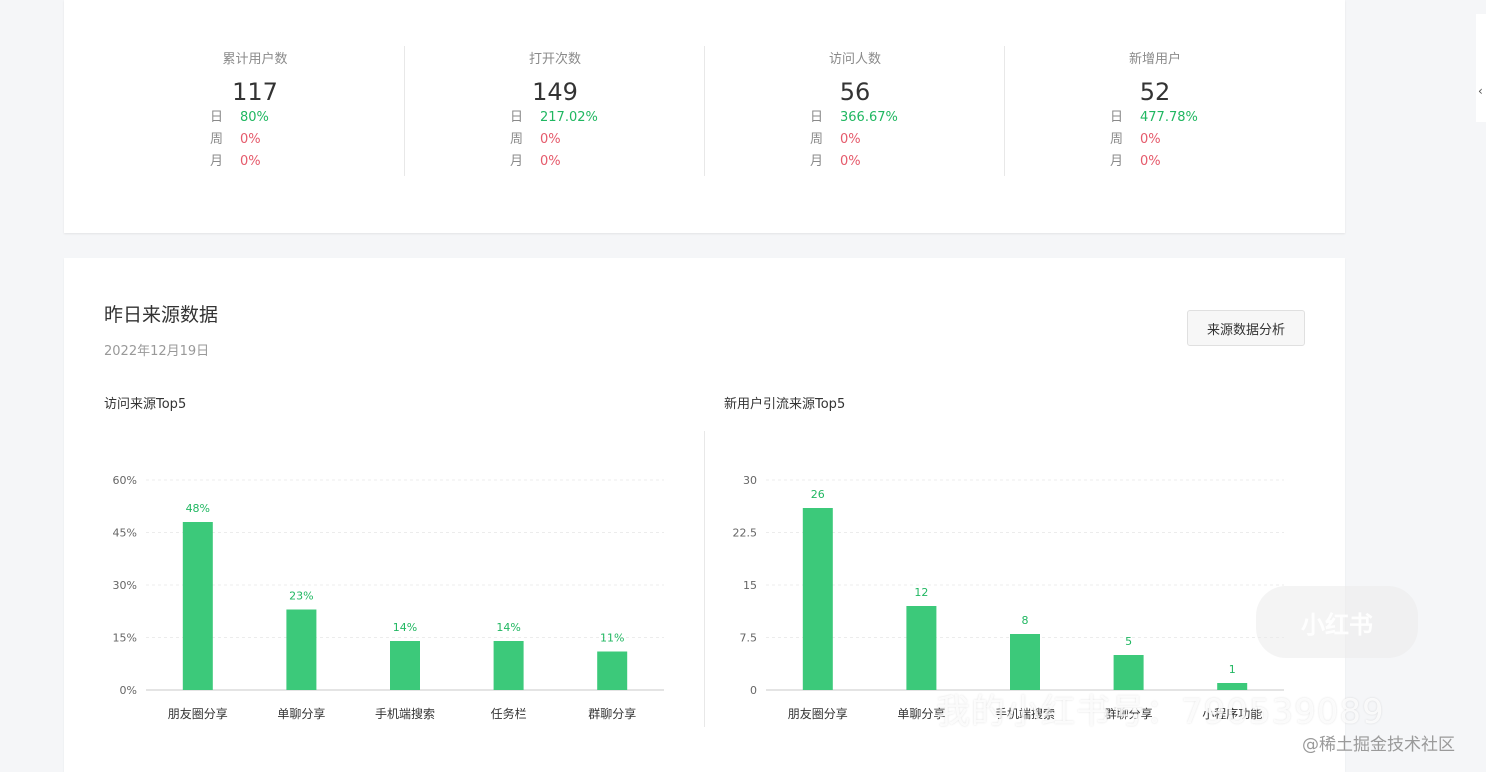 This screenshot has width=1486, height=772. What do you see at coordinates (1232, 669) in the screenshot?
I see `bar-value-label: 1` at bounding box center [1232, 669].